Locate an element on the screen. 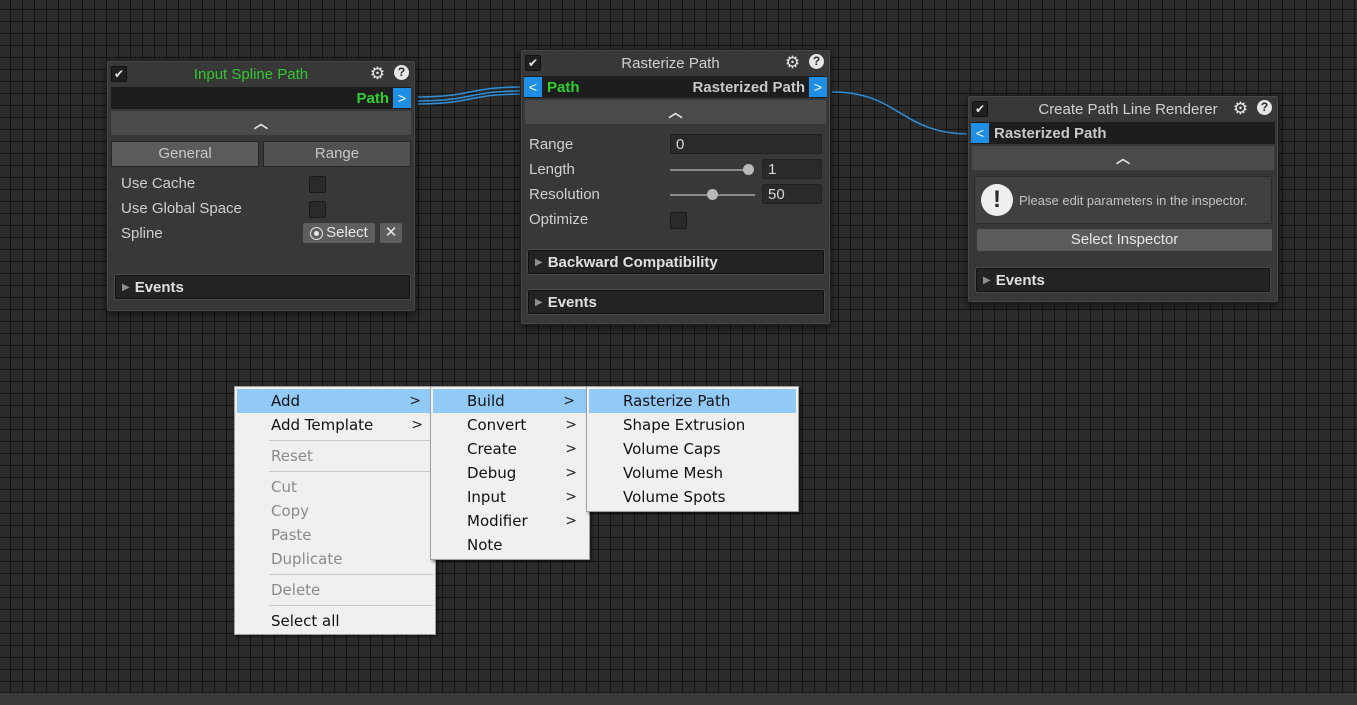 This screenshot has width=1357, height=705. menu-item-paste: Paste is located at coordinates (335, 535).